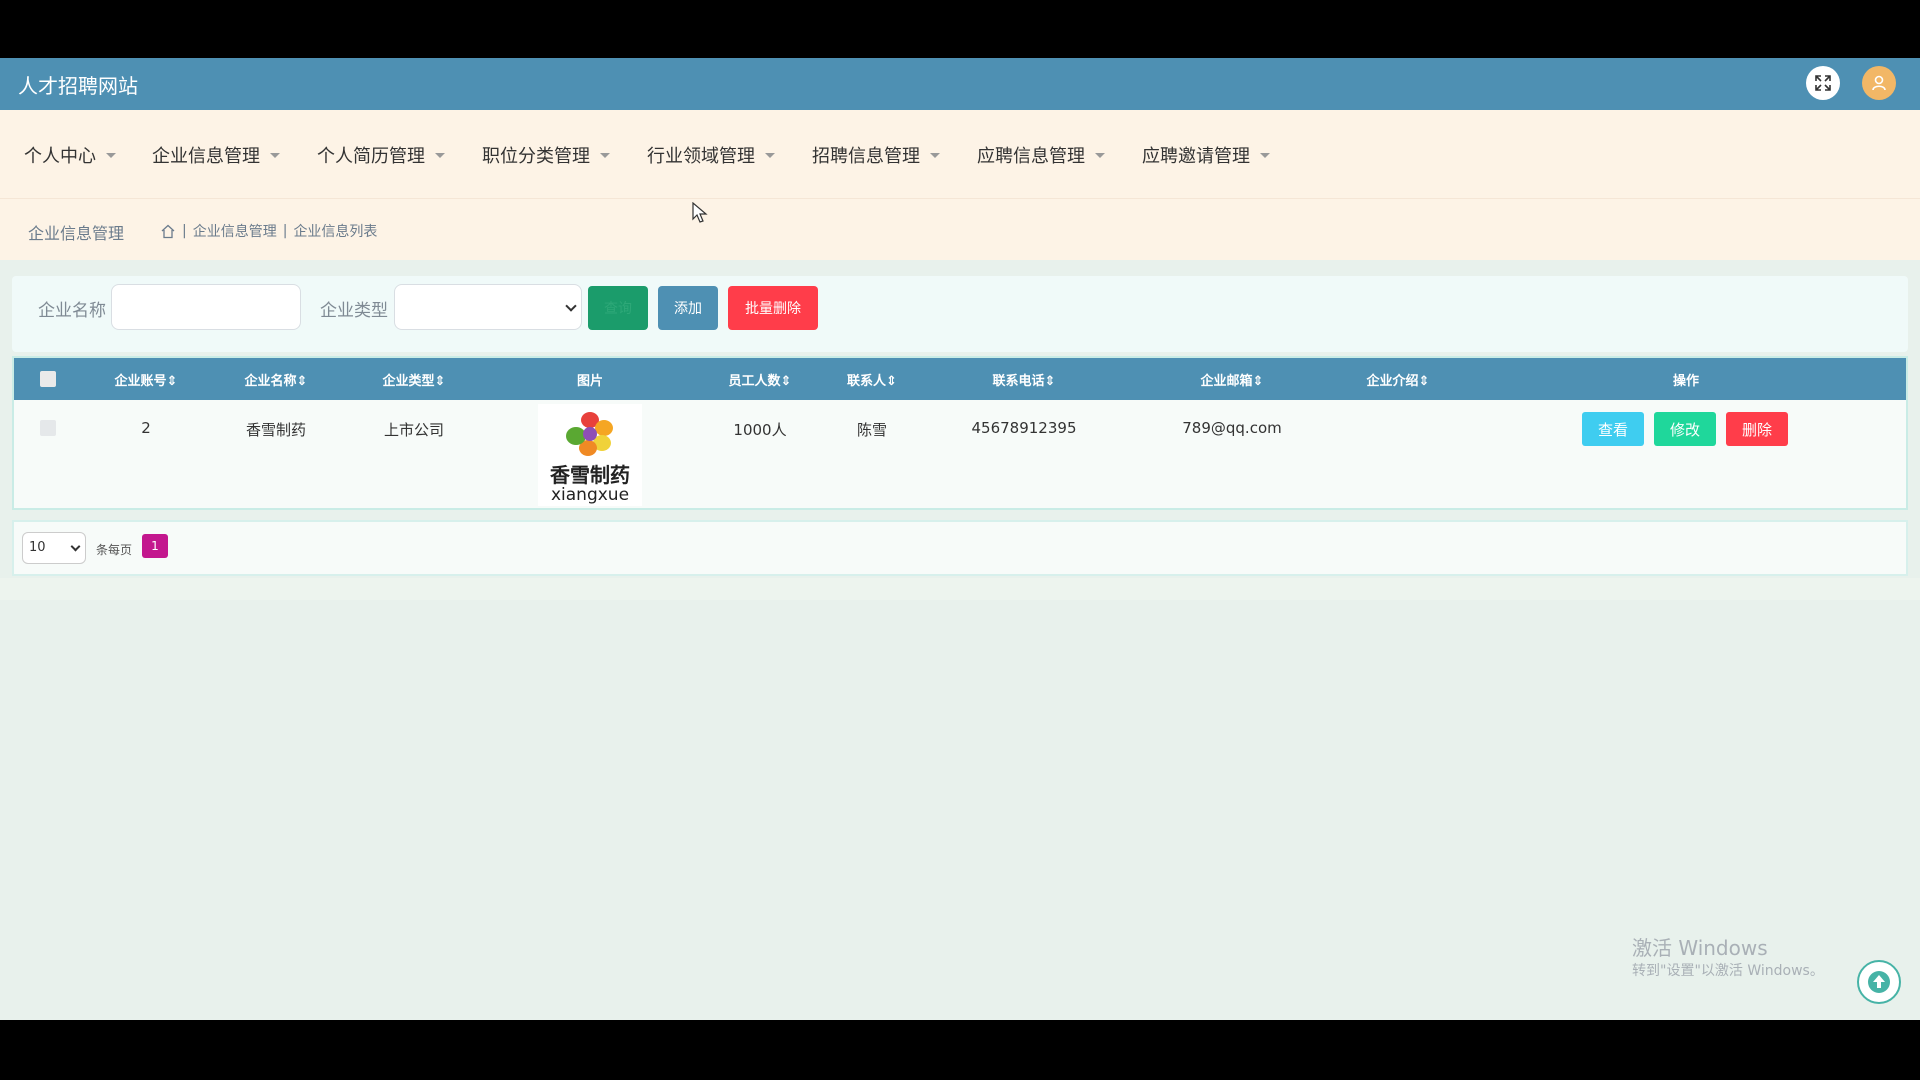 The image size is (1920, 1080). I want to click on user-icon, so click(1879, 83).